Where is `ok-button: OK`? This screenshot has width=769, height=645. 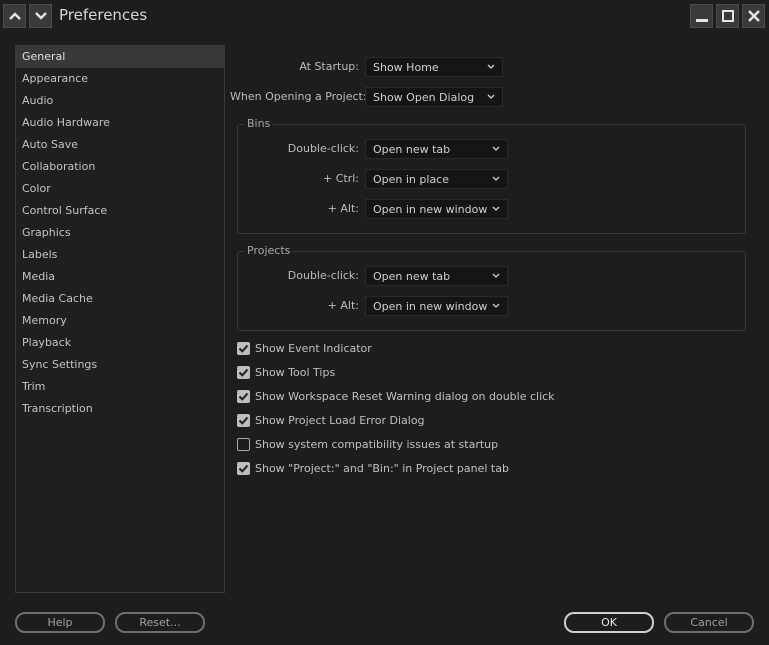
ok-button: OK is located at coordinates (609, 622).